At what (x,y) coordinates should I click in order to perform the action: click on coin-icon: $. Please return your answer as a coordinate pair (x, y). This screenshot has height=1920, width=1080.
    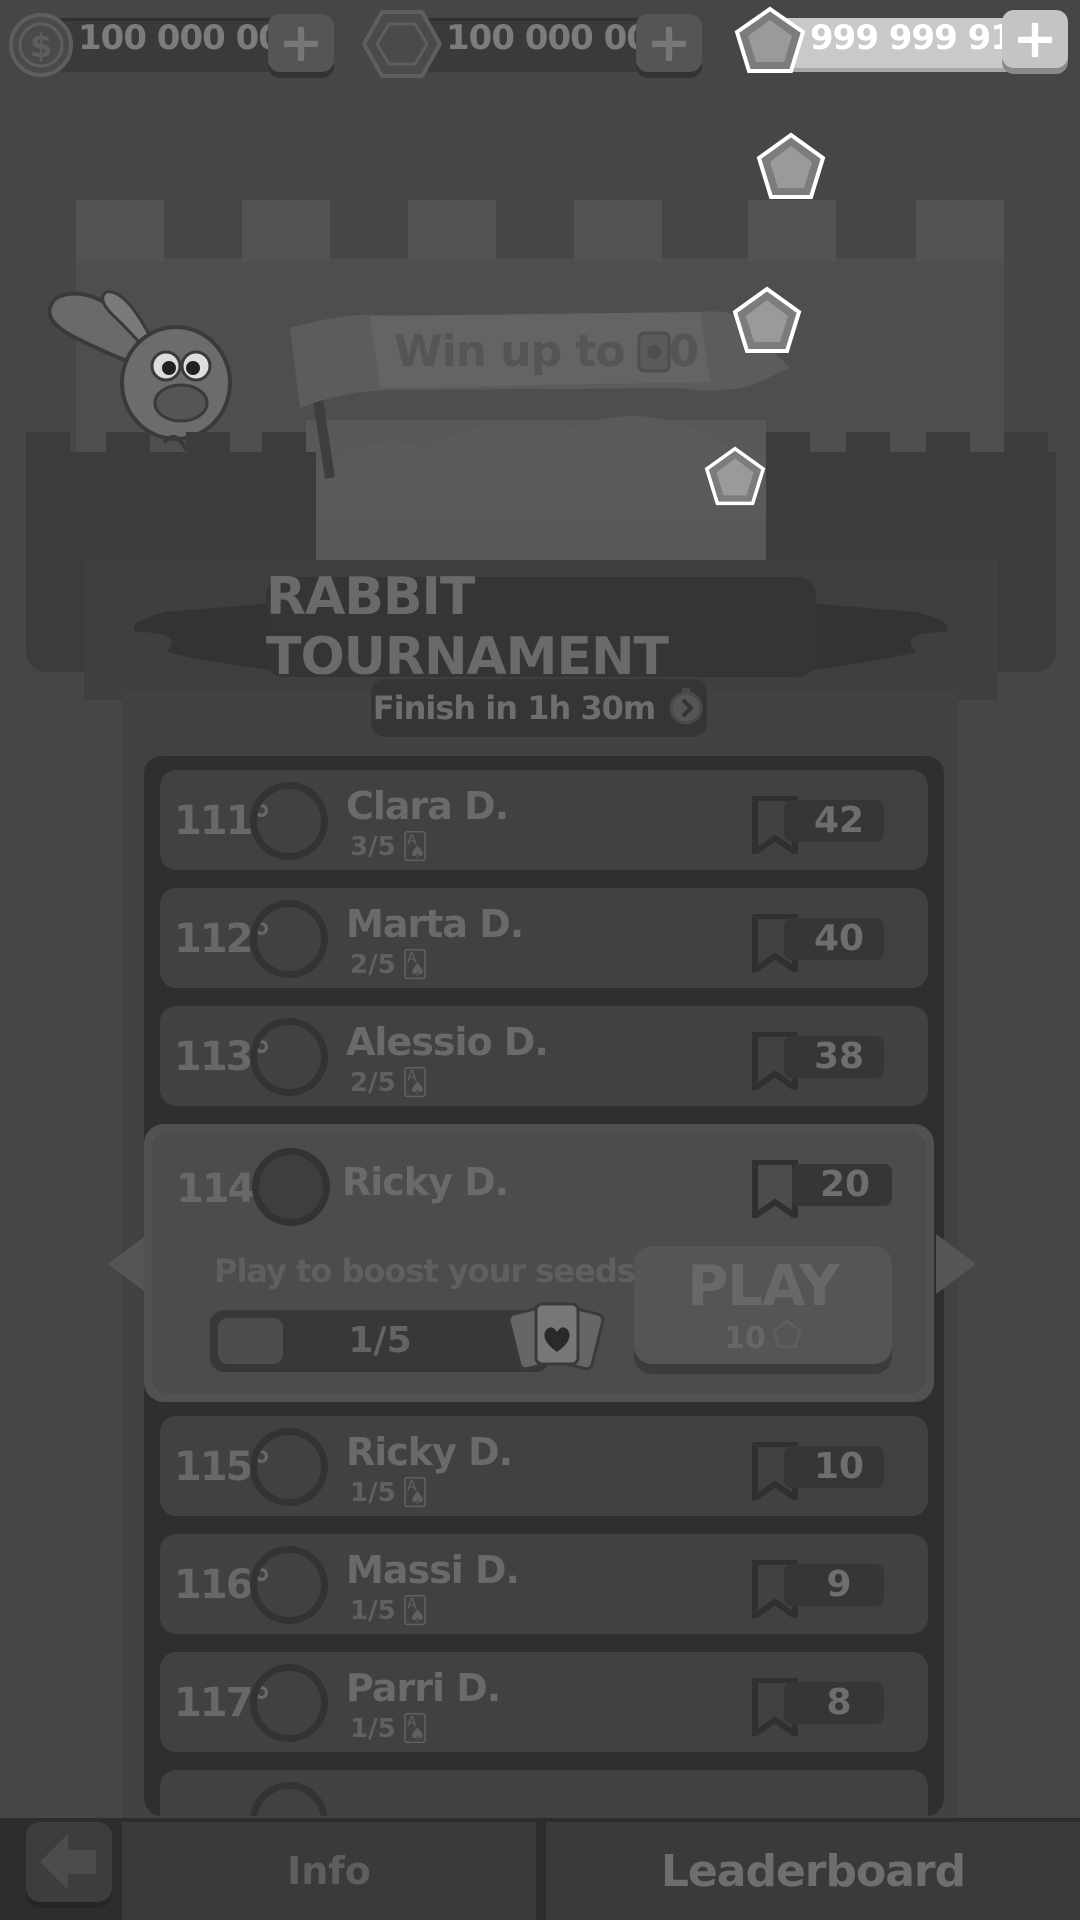
    Looking at the image, I should click on (41, 47).